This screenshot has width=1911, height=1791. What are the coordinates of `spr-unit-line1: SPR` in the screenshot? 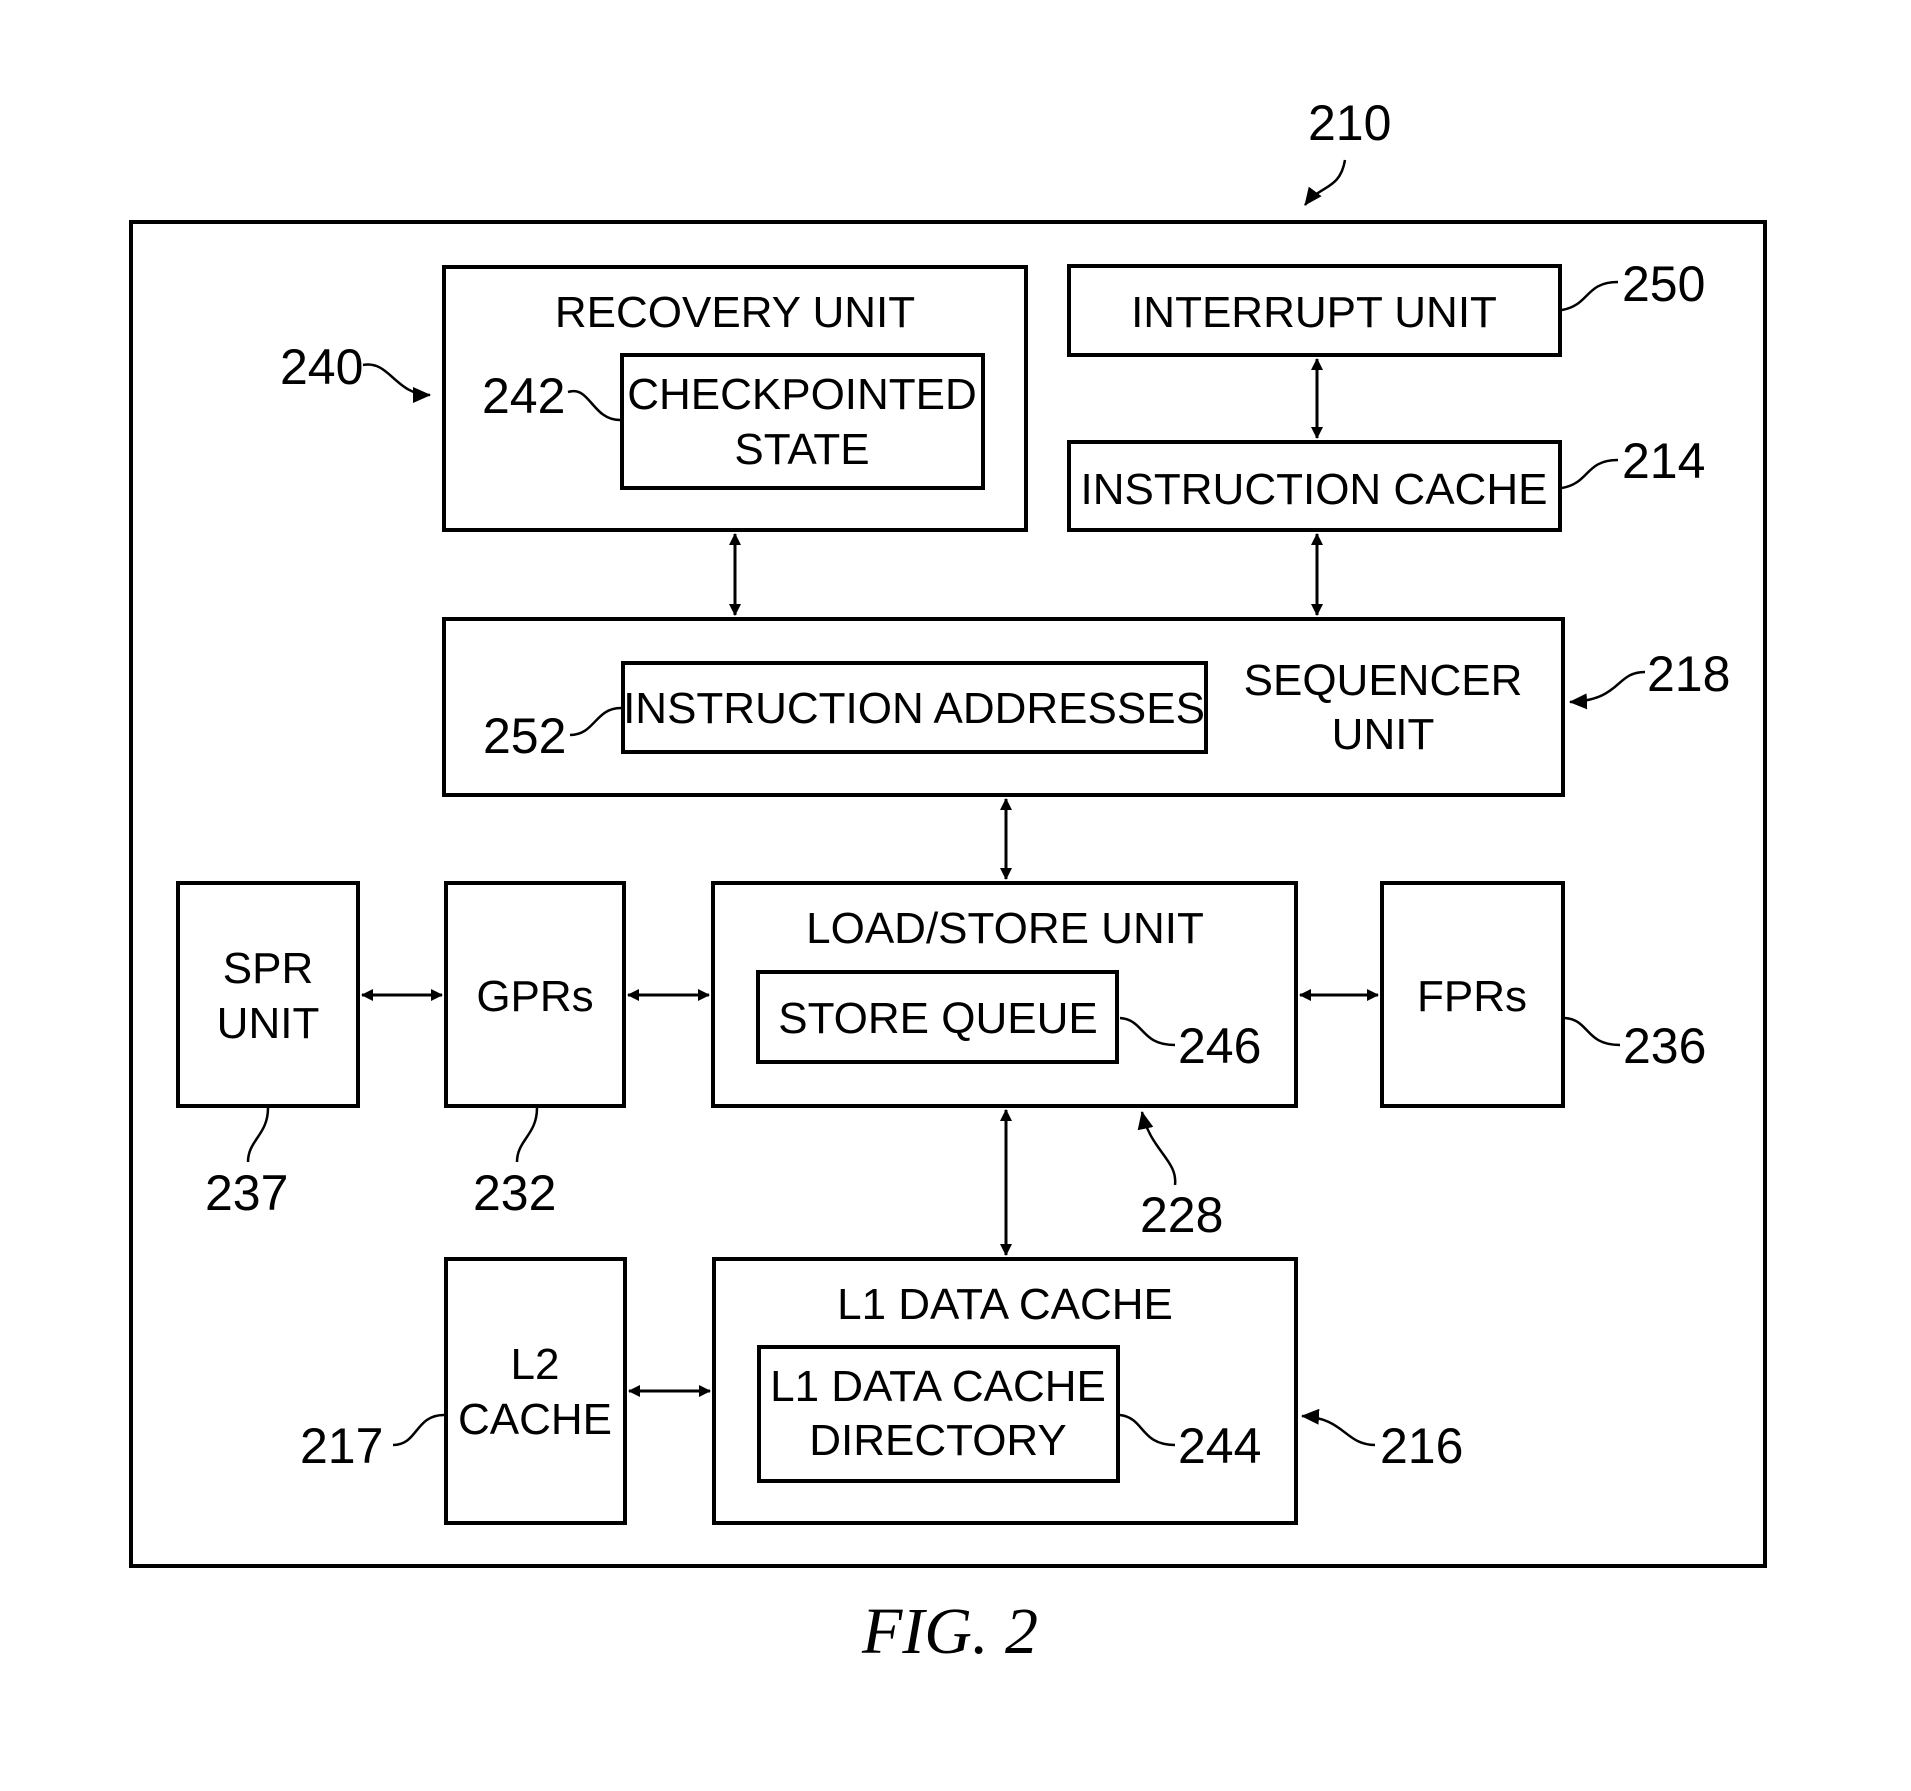 It's located at (268, 968).